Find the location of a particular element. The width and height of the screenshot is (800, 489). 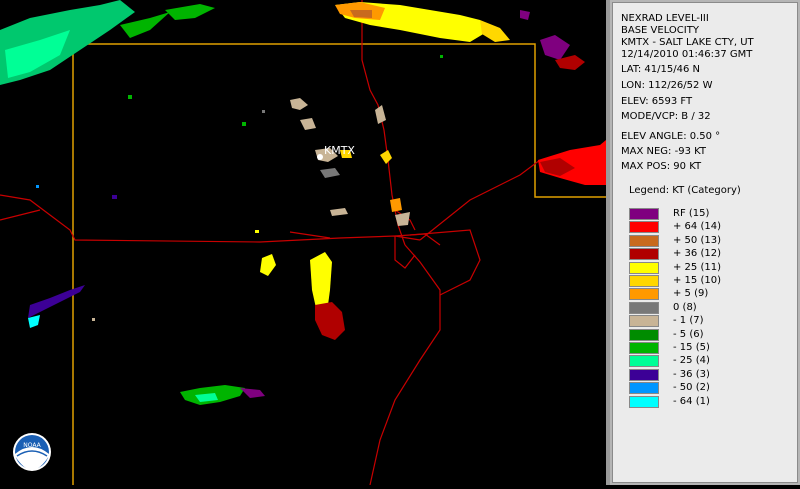

legend-label: - 36 (3) is located at coordinates (691, 374).